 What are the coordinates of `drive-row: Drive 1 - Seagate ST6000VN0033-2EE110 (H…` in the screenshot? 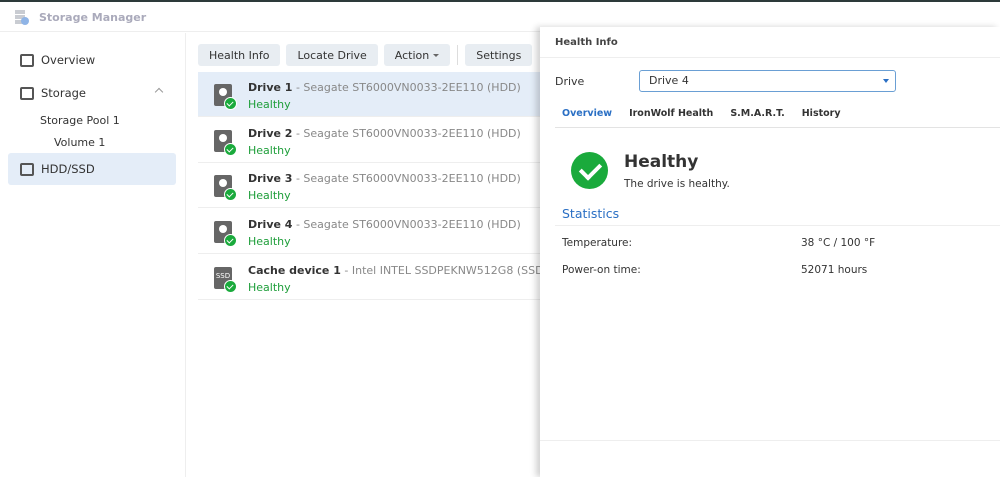 It's located at (370, 94).